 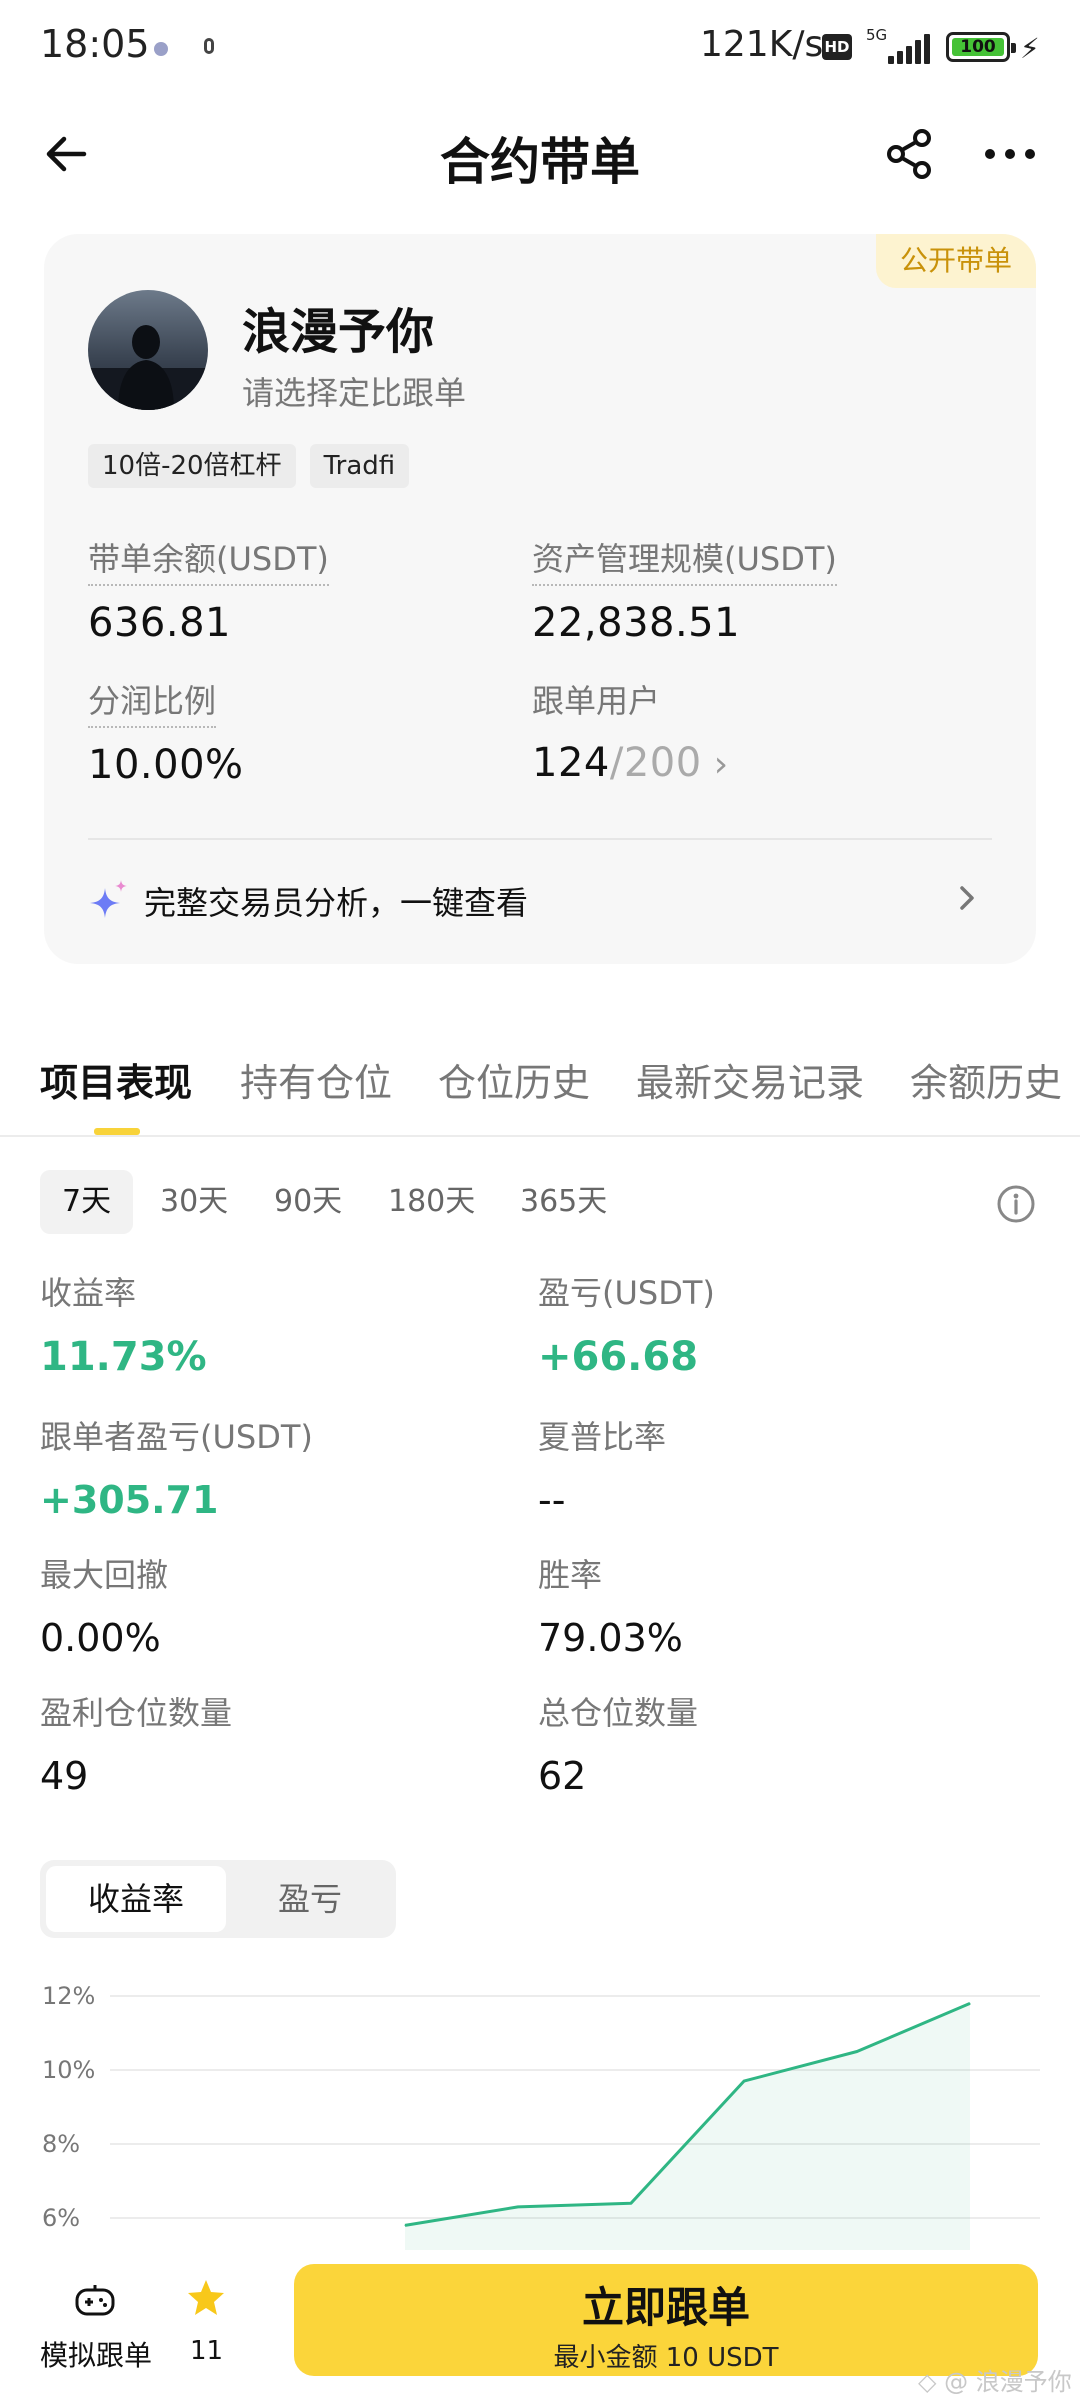 What do you see at coordinates (910, 154) in the screenshot?
I see `share-icon` at bounding box center [910, 154].